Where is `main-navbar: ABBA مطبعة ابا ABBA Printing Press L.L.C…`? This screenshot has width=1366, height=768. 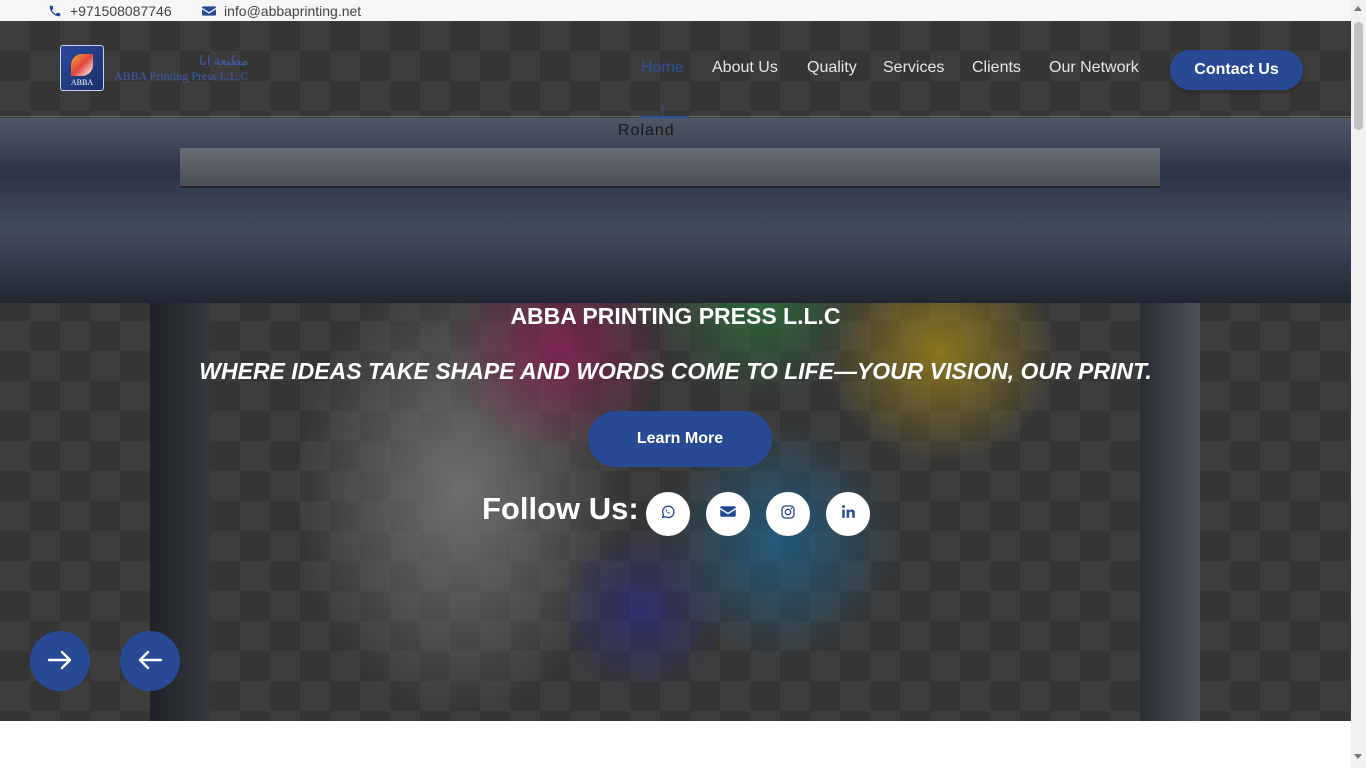 main-navbar: ABBA مطبعة ابا ABBA Printing Press L.L.C… is located at coordinates (675, 69).